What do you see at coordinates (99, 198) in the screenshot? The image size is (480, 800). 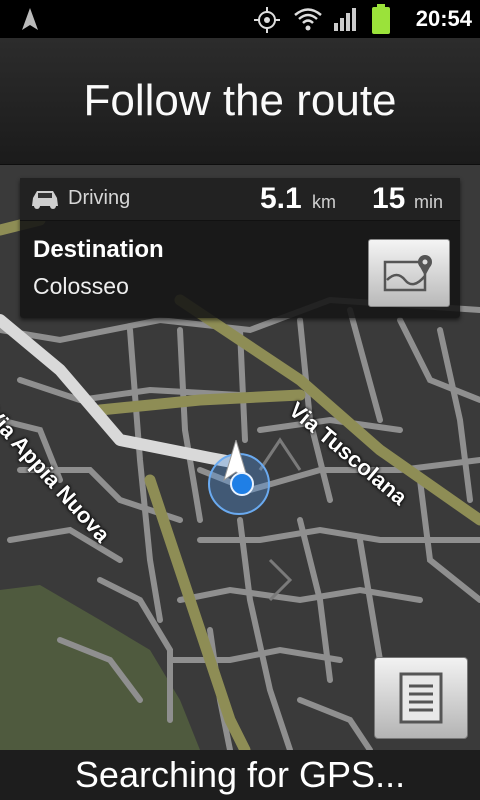 I see `travel-mode-label: Driving` at bounding box center [99, 198].